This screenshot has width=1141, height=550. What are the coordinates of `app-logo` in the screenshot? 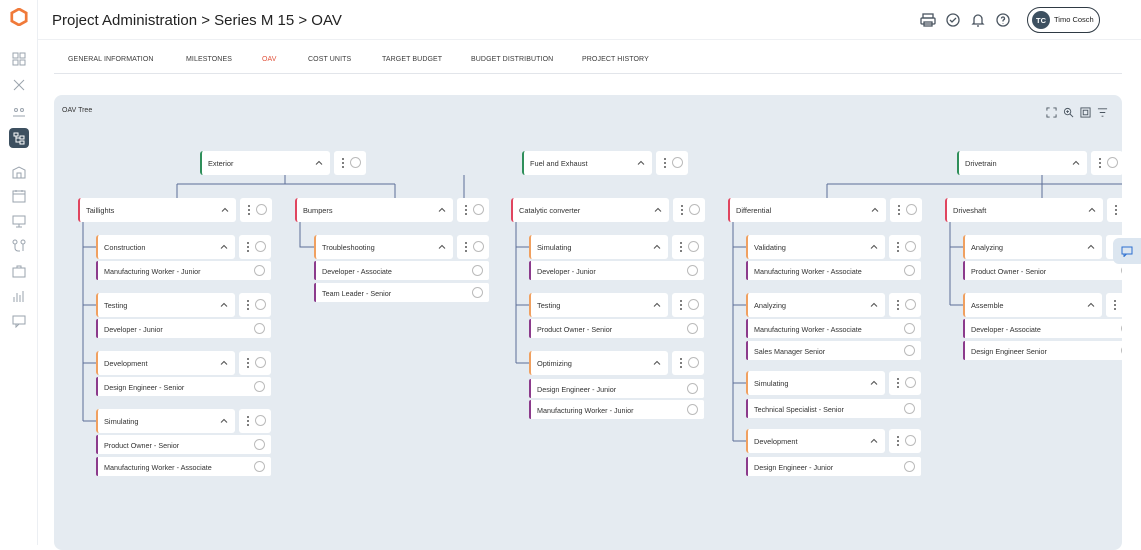 It's located at (19, 17).